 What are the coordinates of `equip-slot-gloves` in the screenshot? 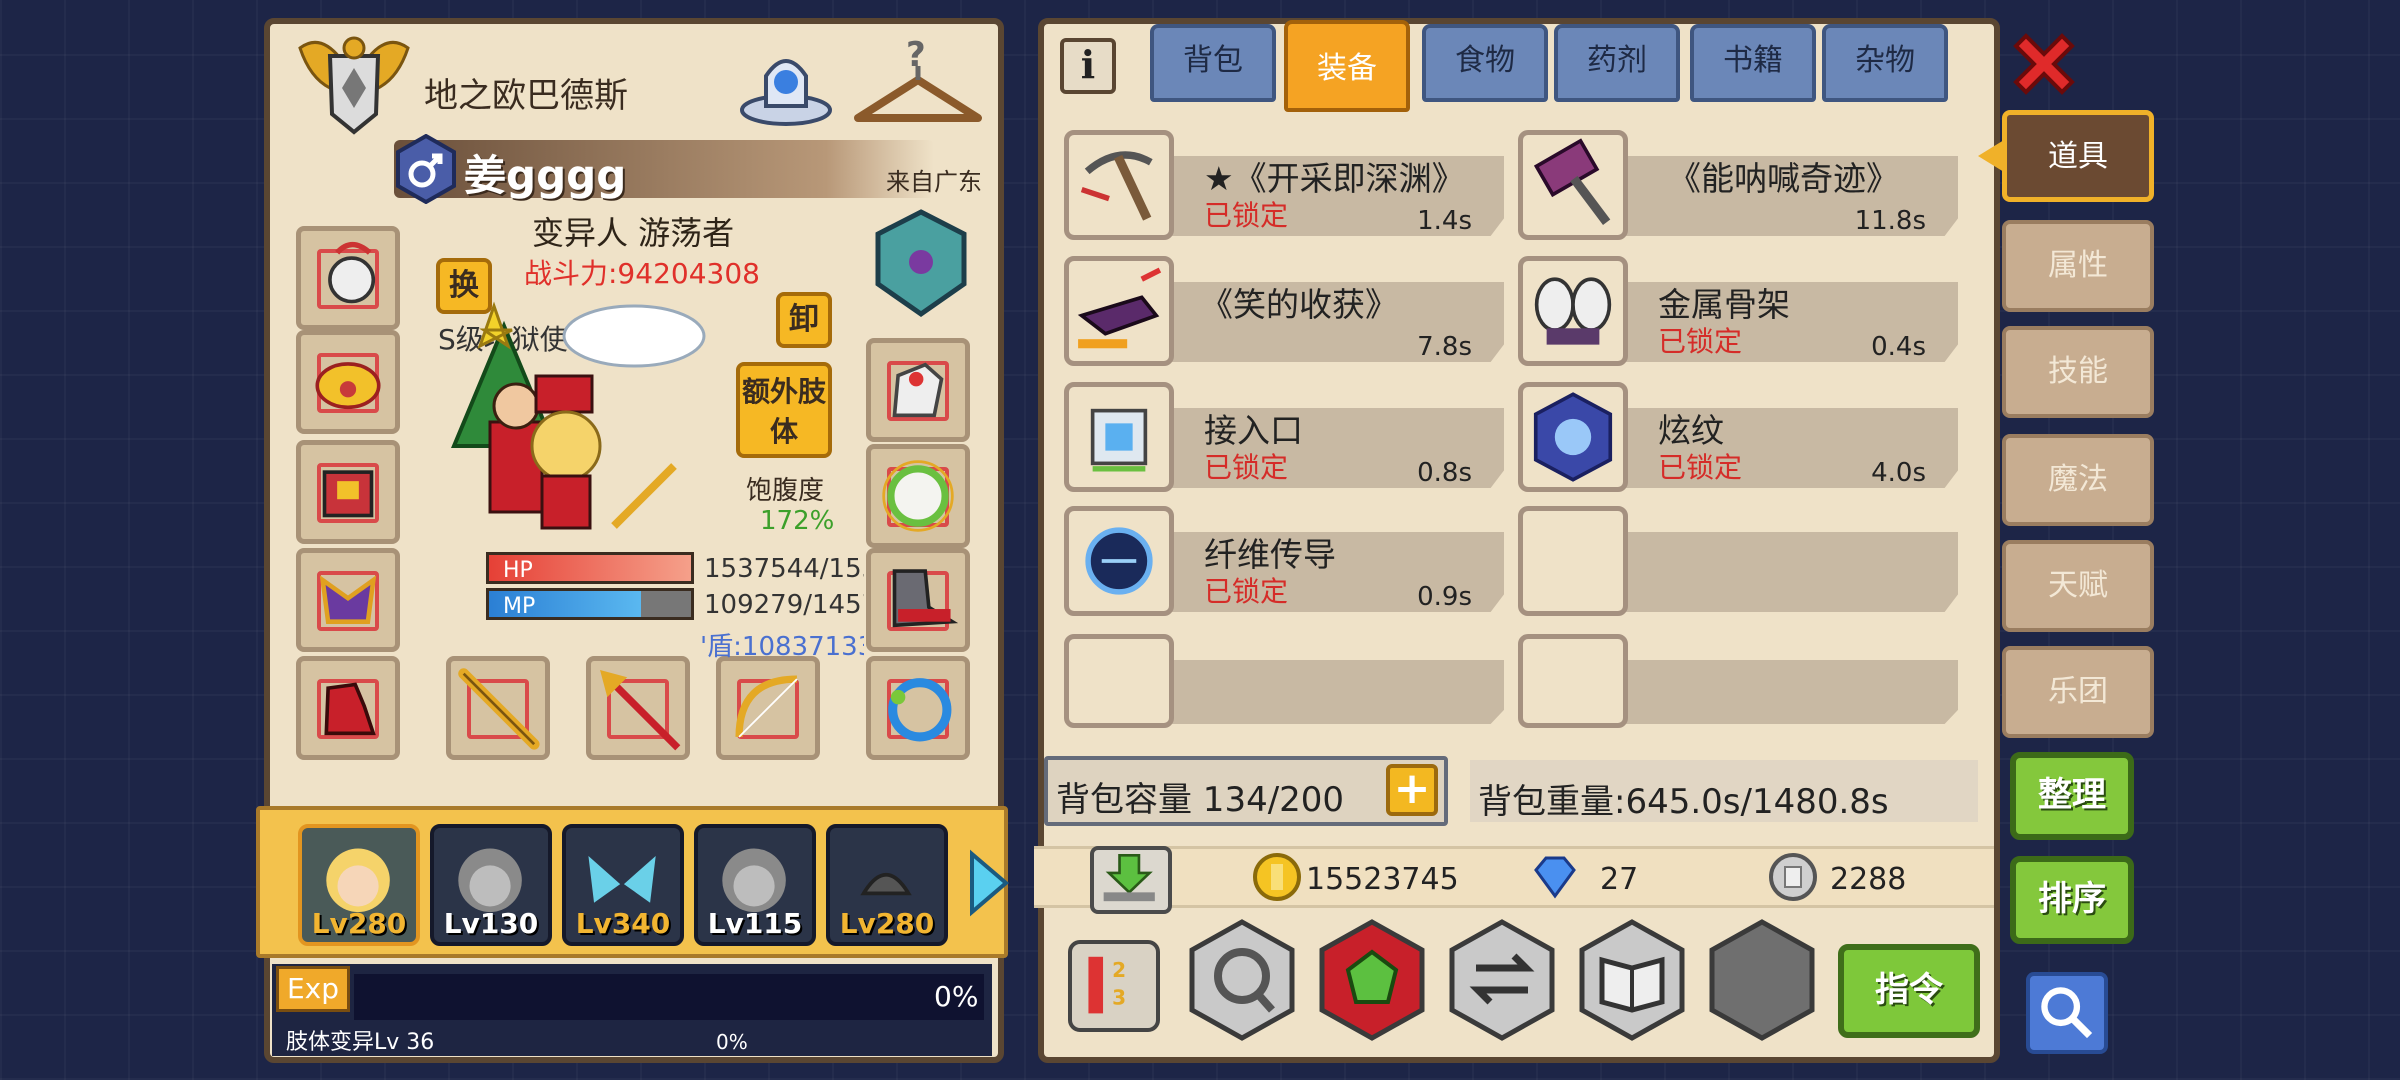 It's located at (918, 390).